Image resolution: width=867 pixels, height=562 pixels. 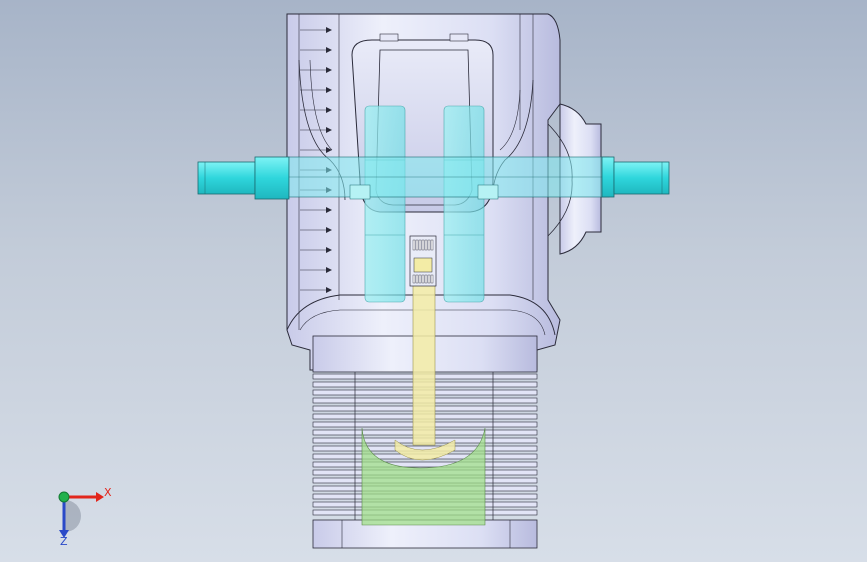 What do you see at coordinates (64, 541) in the screenshot?
I see `z-axis-label: Z` at bounding box center [64, 541].